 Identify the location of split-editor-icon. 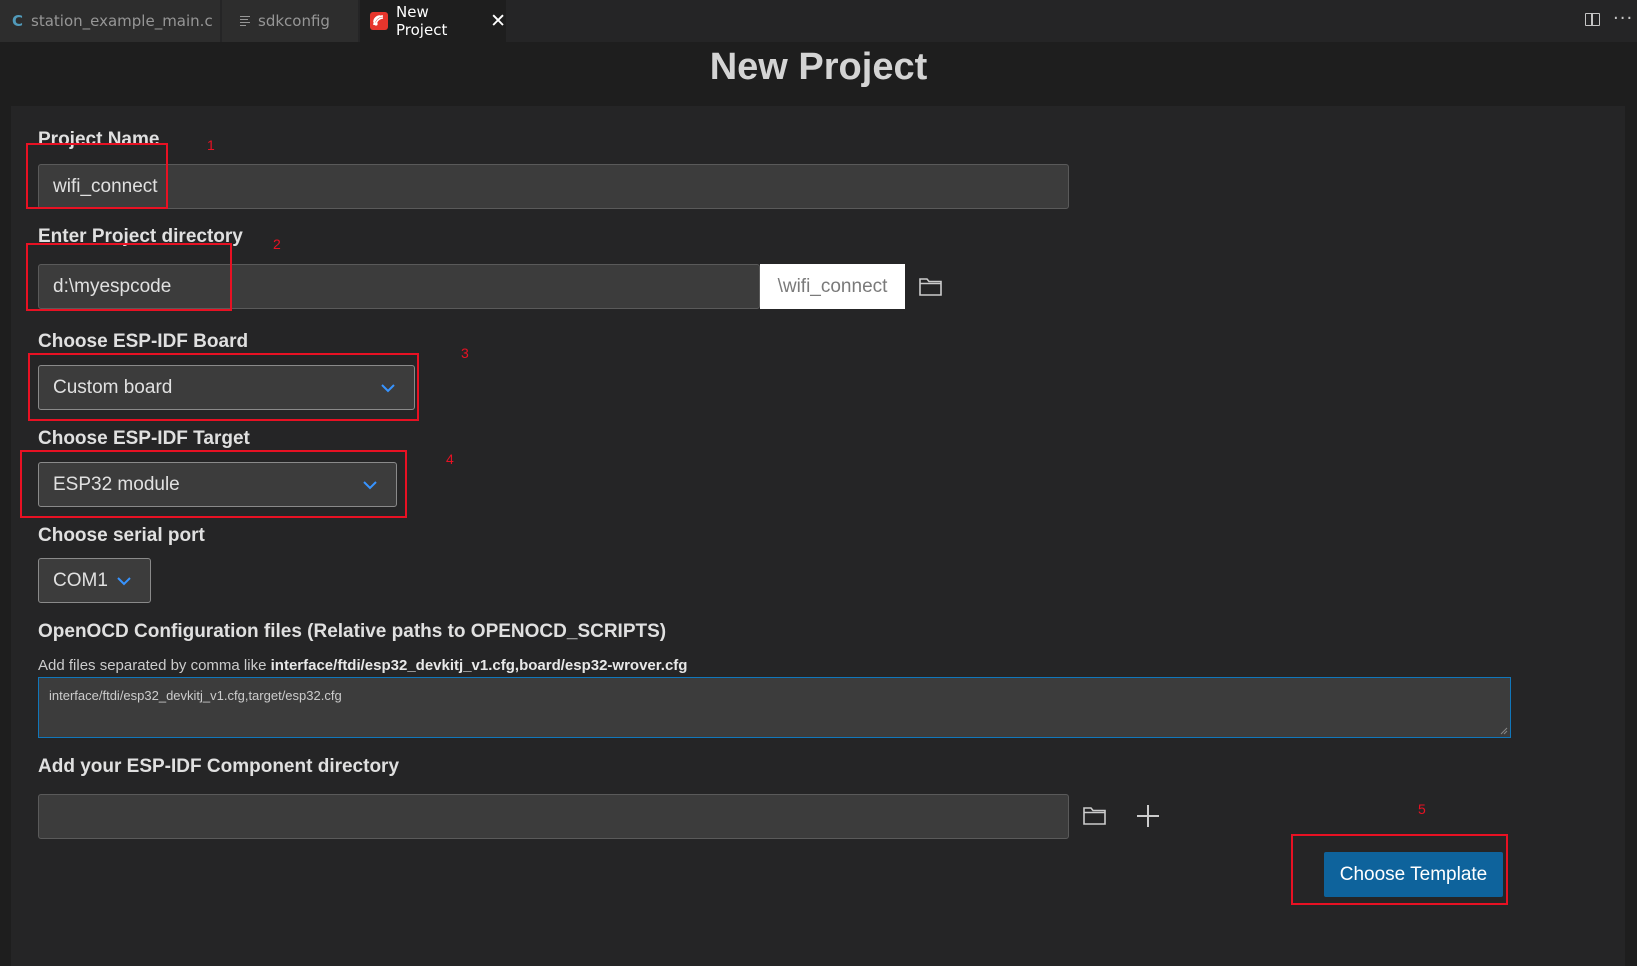
(1592, 19).